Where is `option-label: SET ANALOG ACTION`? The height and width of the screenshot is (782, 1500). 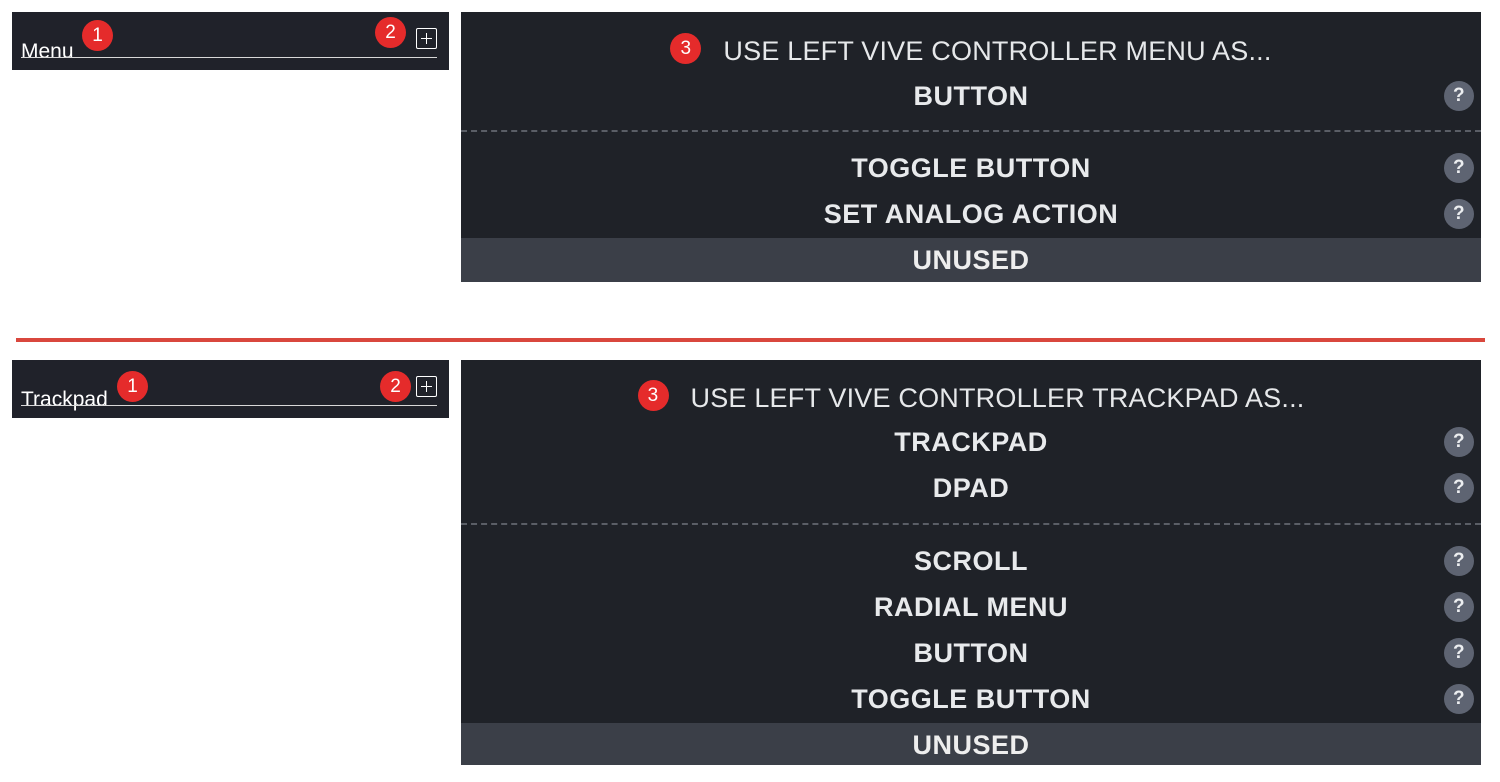 option-label: SET ANALOG ACTION is located at coordinates (971, 214).